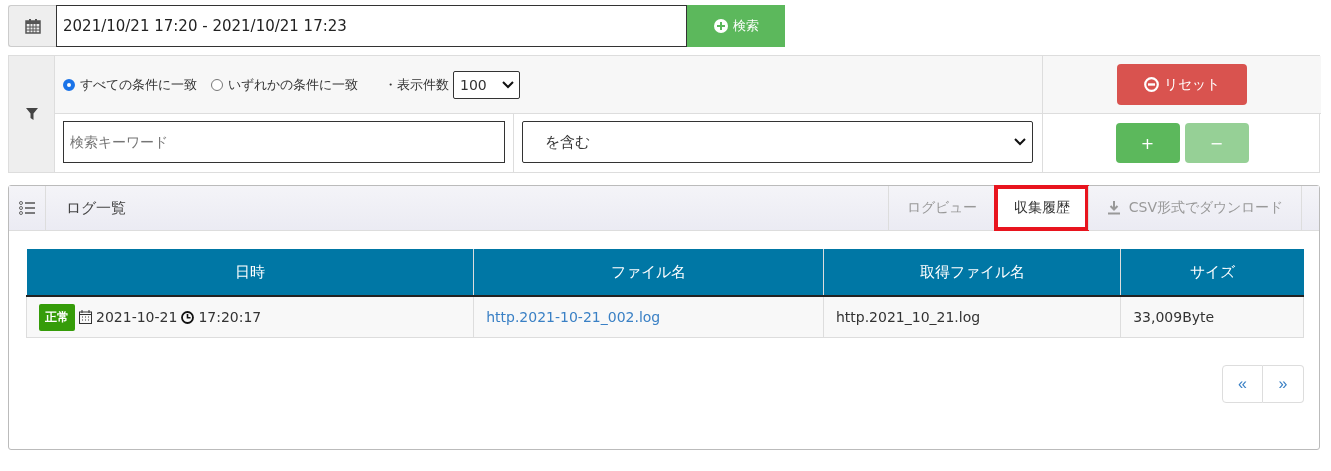 This screenshot has height=471, width=1331. I want to click on time-text: 17:20:17, so click(230, 317).